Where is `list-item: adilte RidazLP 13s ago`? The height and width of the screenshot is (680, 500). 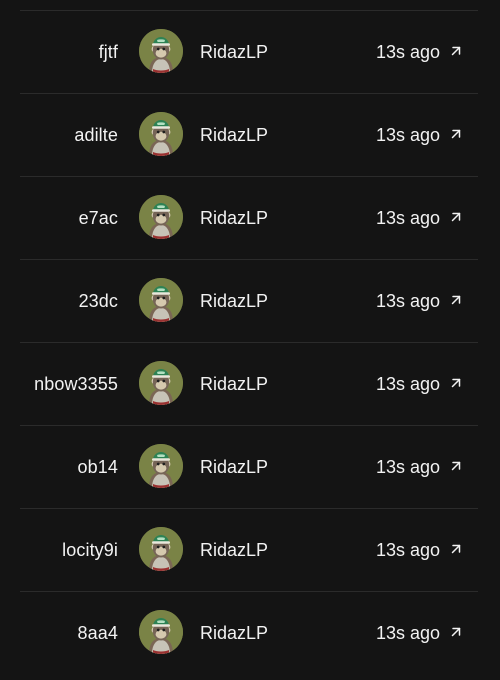 list-item: adilte RidazLP 13s ago is located at coordinates (250, 134).